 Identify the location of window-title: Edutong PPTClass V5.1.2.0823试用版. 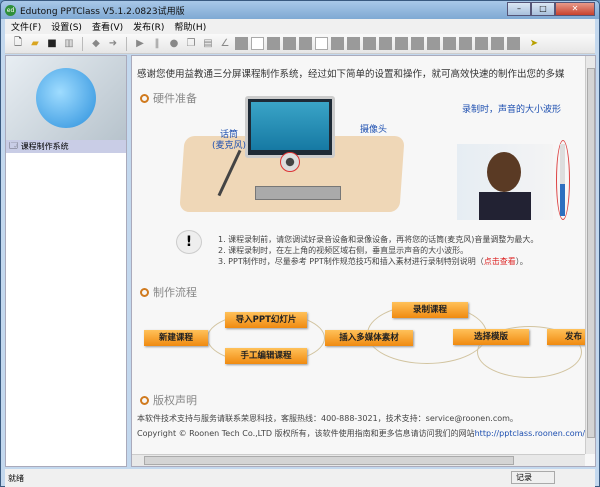
(102, 11).